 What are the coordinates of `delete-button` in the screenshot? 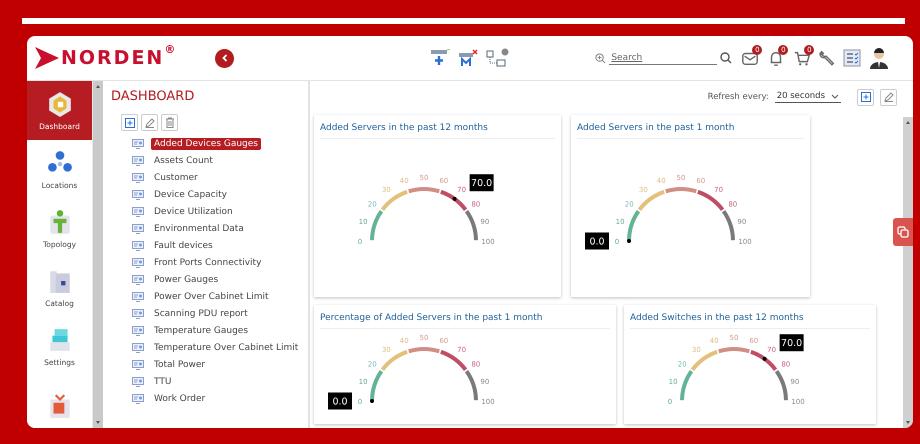 It's located at (169, 122).